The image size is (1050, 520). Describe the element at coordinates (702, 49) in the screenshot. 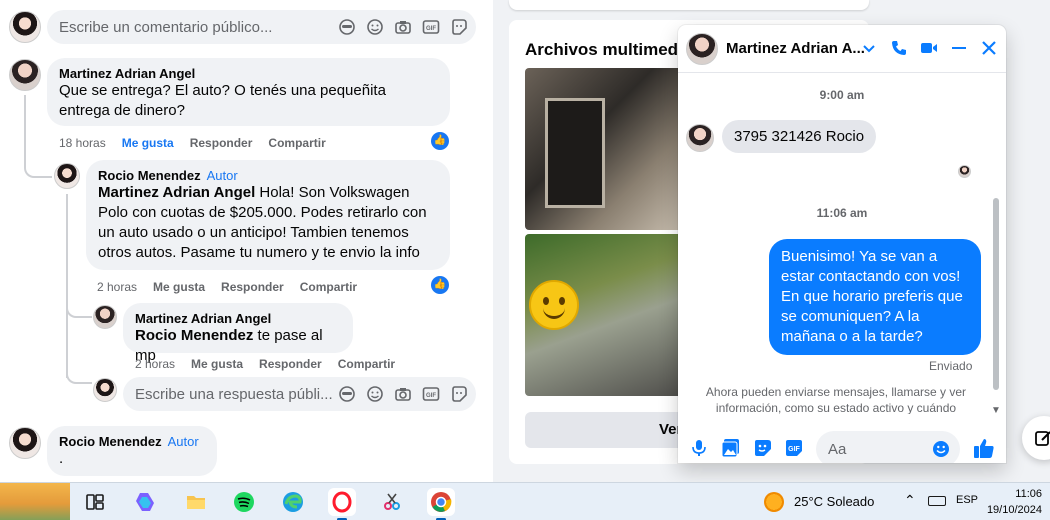

I see `chat-contact-avatar` at that location.